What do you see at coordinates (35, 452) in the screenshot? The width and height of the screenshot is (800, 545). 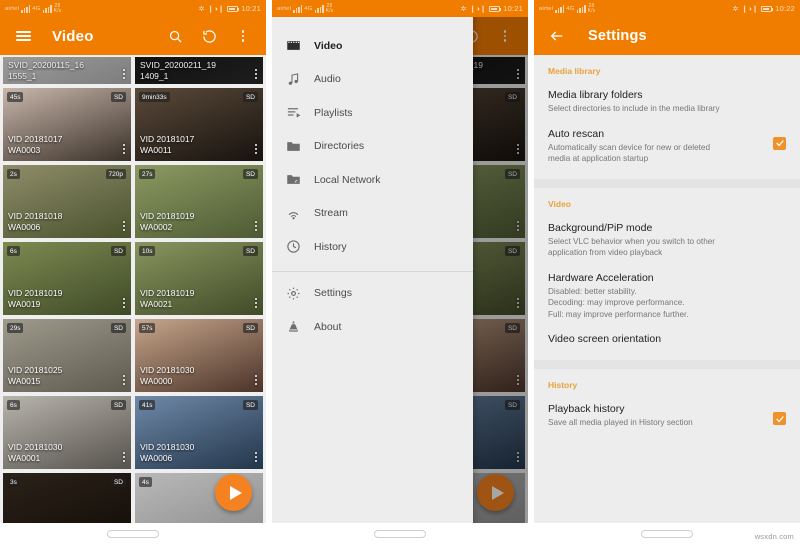 I see `video-title: VID 20181030 WA0001` at bounding box center [35, 452].